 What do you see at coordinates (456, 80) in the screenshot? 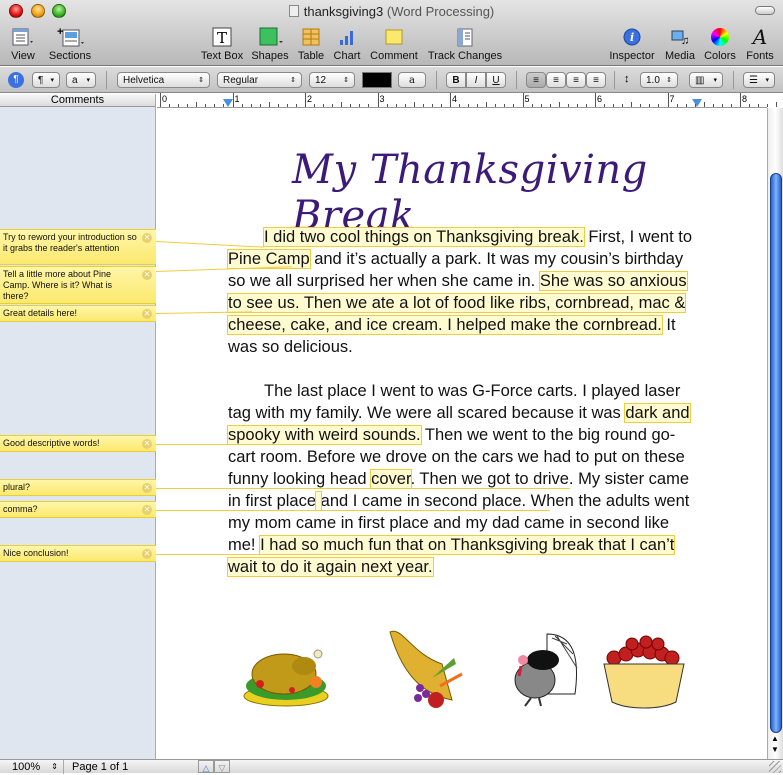
I see `bold-button: B` at bounding box center [456, 80].